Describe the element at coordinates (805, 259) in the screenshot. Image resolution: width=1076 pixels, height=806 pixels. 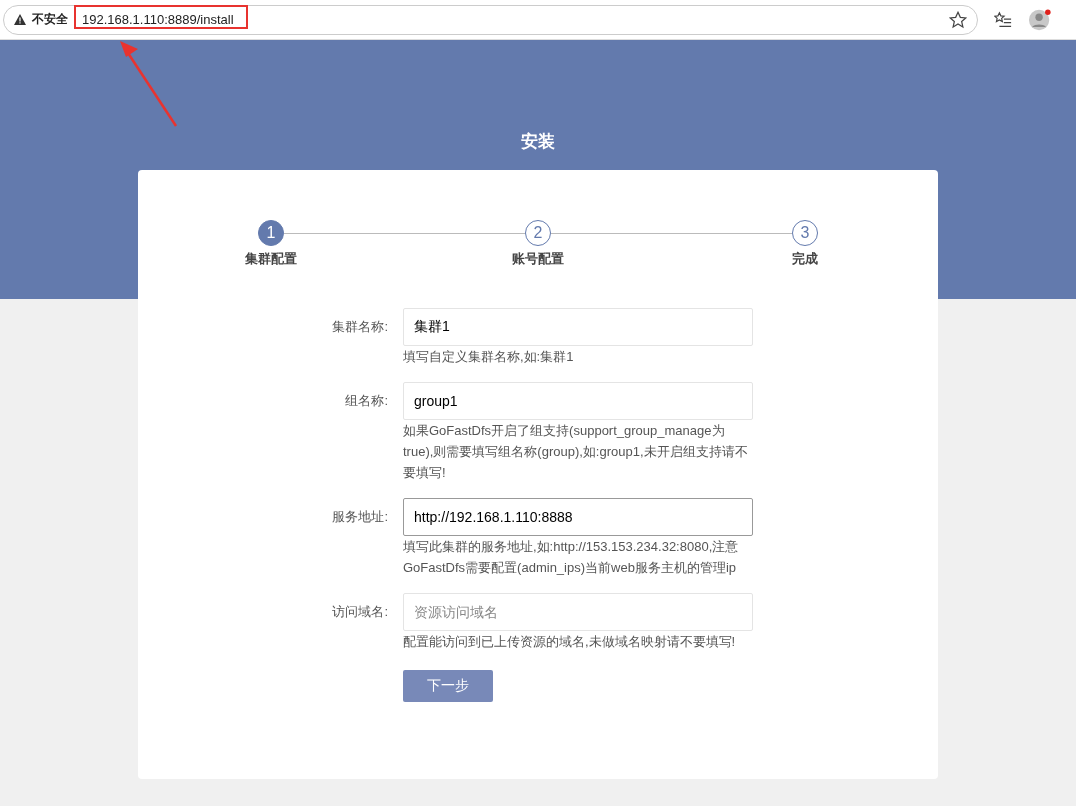
I see `step-label: 完成` at that location.